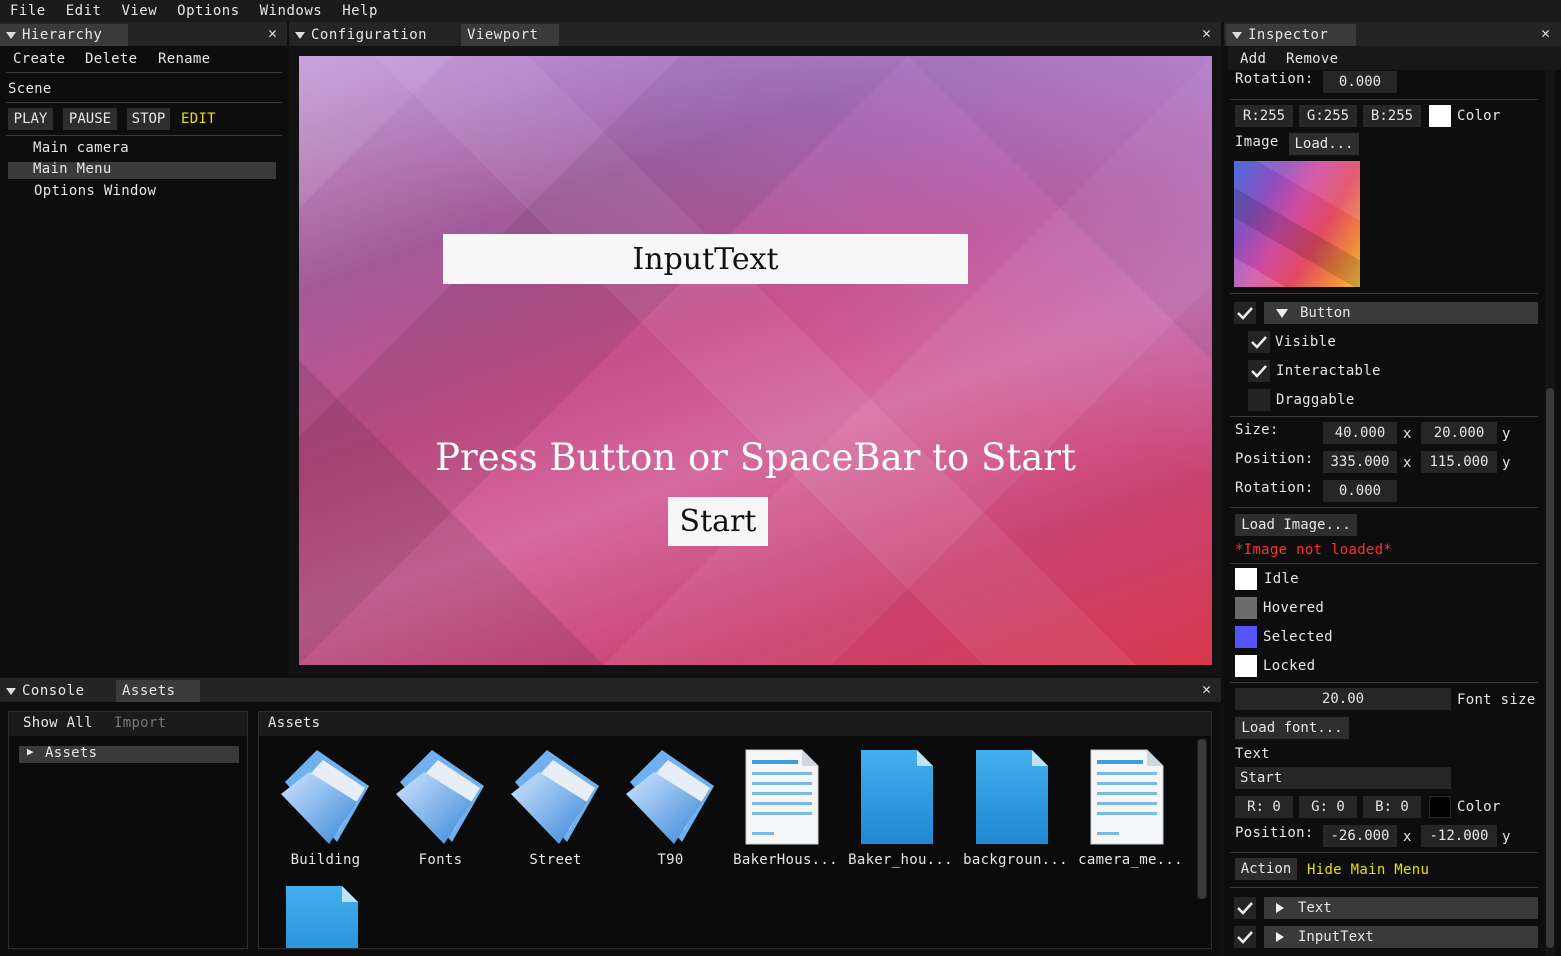 Image resolution: width=1561 pixels, height=956 pixels. Describe the element at coordinates (1264, 116) in the screenshot. I see `red-field: R:255` at that location.